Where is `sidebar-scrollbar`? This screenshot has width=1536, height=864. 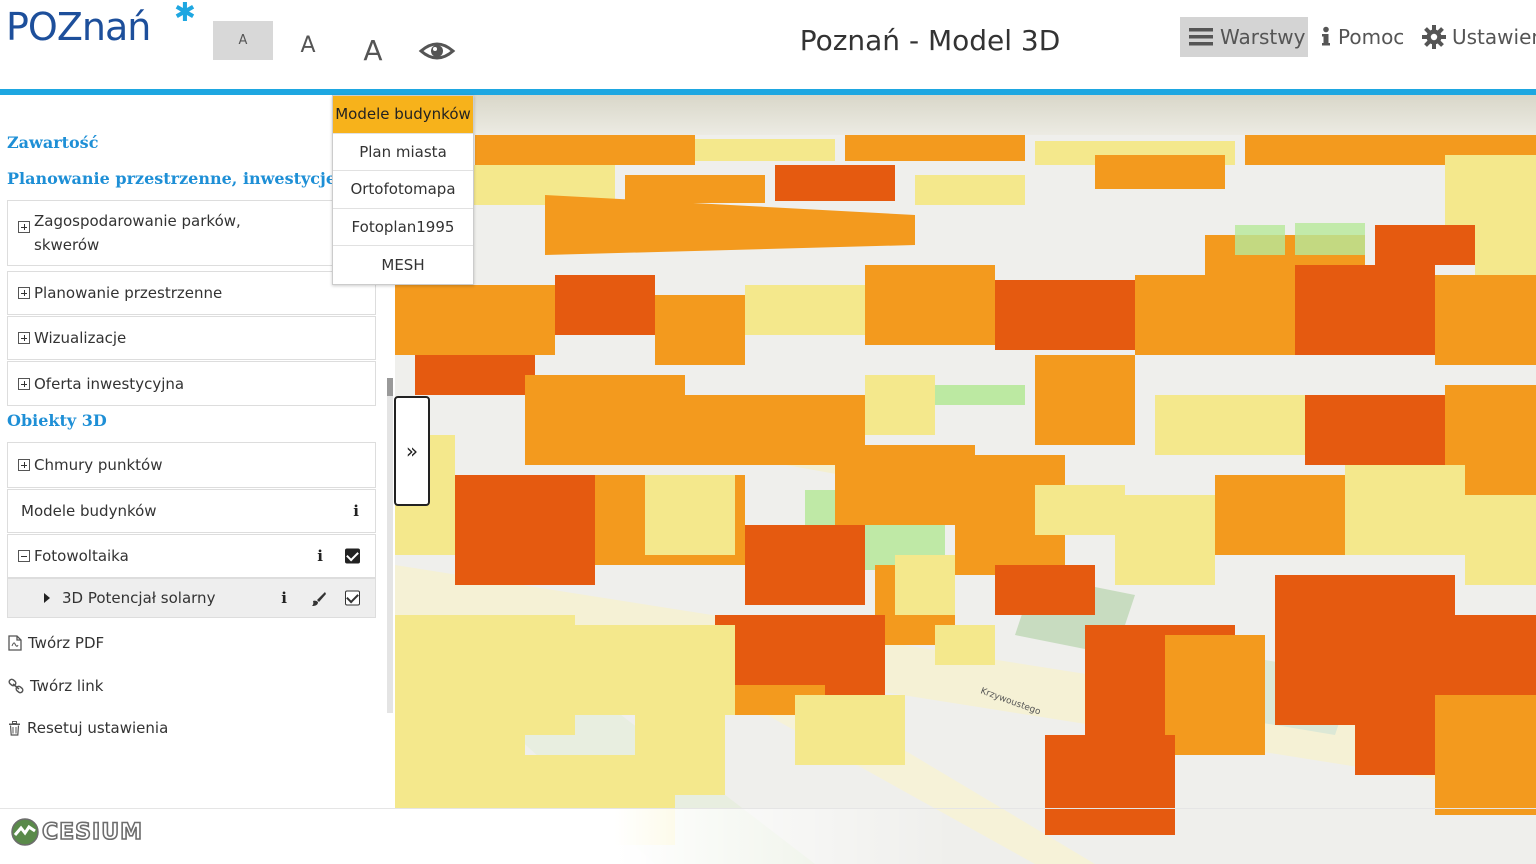
sidebar-scrollbar is located at coordinates (390, 545).